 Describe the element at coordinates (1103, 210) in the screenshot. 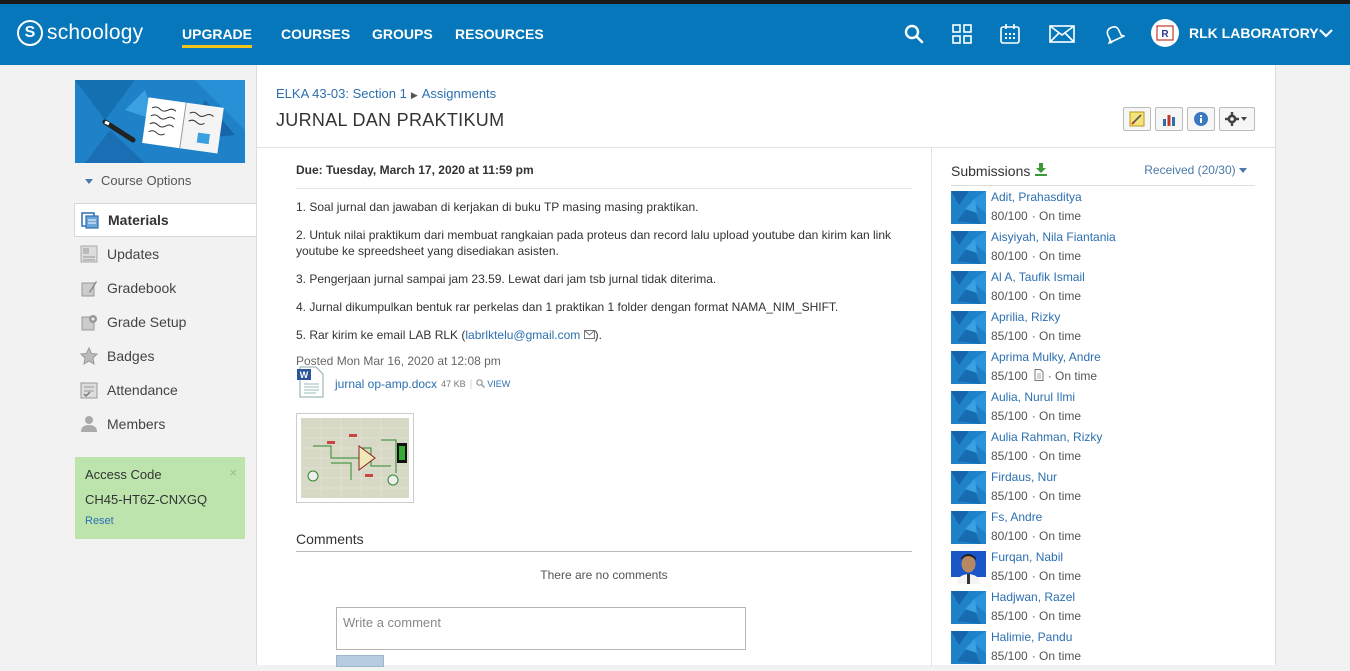

I see `submission-row: Adit, Prahasditya 80/100 · On time` at that location.